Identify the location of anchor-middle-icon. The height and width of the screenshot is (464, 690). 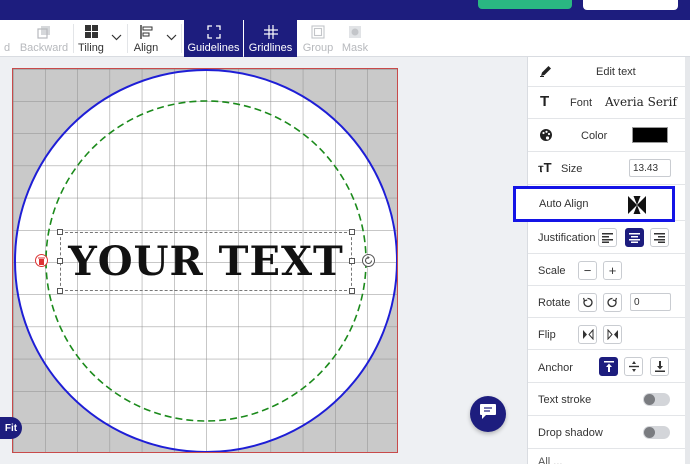
(633, 366).